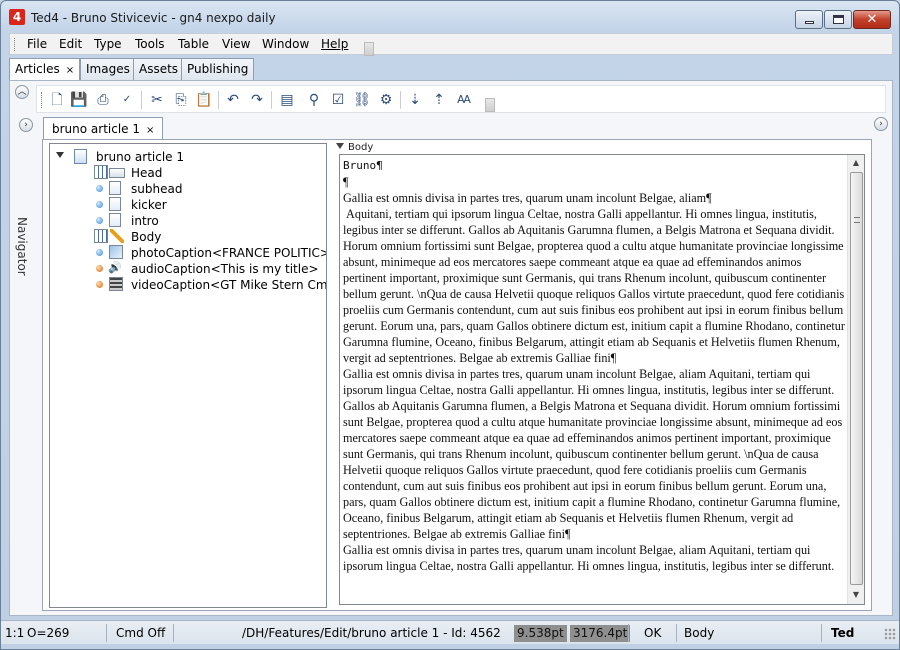 The image size is (900, 650). I want to click on tab-publishing: Publishing, so click(218, 69).